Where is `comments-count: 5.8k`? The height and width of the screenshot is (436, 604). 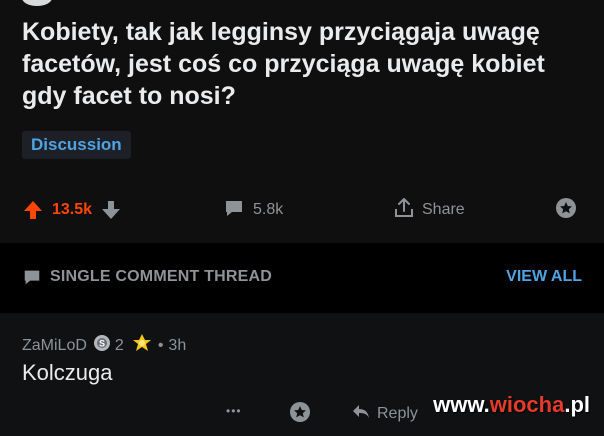
comments-count: 5.8k is located at coordinates (268, 209).